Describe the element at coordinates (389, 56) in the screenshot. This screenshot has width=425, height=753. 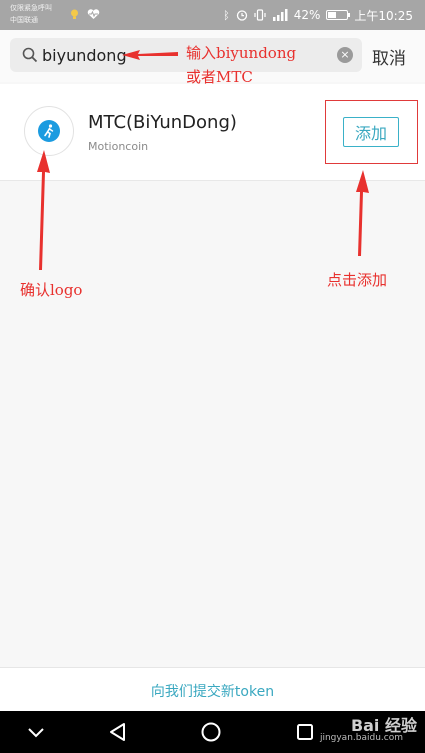
I see `cancel-button: 取消` at that location.